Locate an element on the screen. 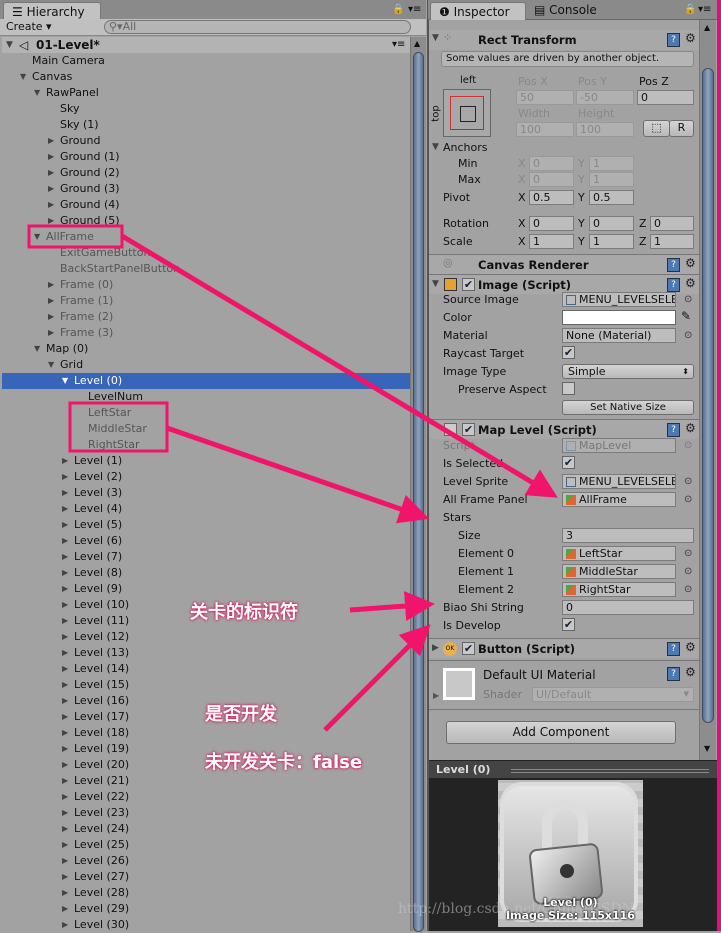 This screenshot has height=933, width=721. arrow-stars is located at coordinates (298, 474).